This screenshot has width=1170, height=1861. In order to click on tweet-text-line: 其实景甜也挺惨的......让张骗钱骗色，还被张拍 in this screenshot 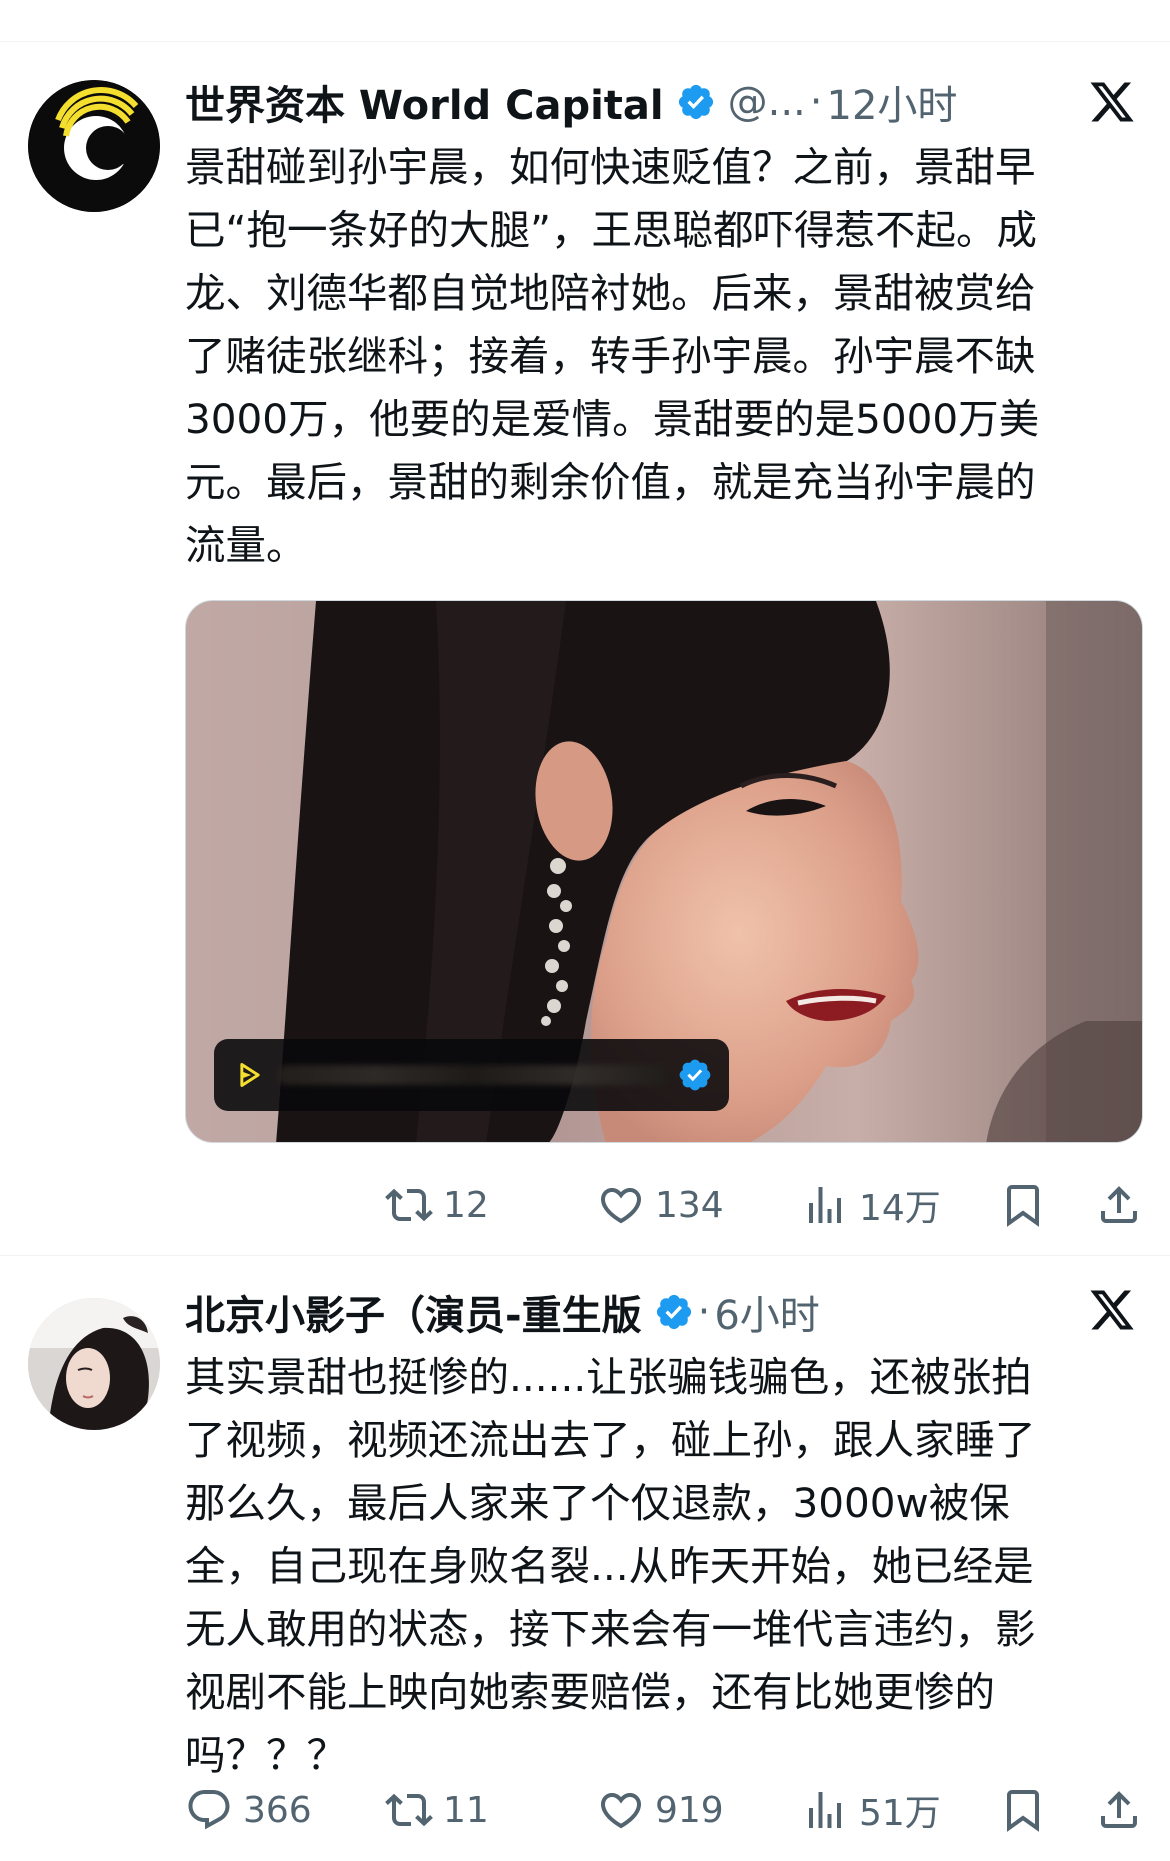, I will do `click(608, 1377)`.